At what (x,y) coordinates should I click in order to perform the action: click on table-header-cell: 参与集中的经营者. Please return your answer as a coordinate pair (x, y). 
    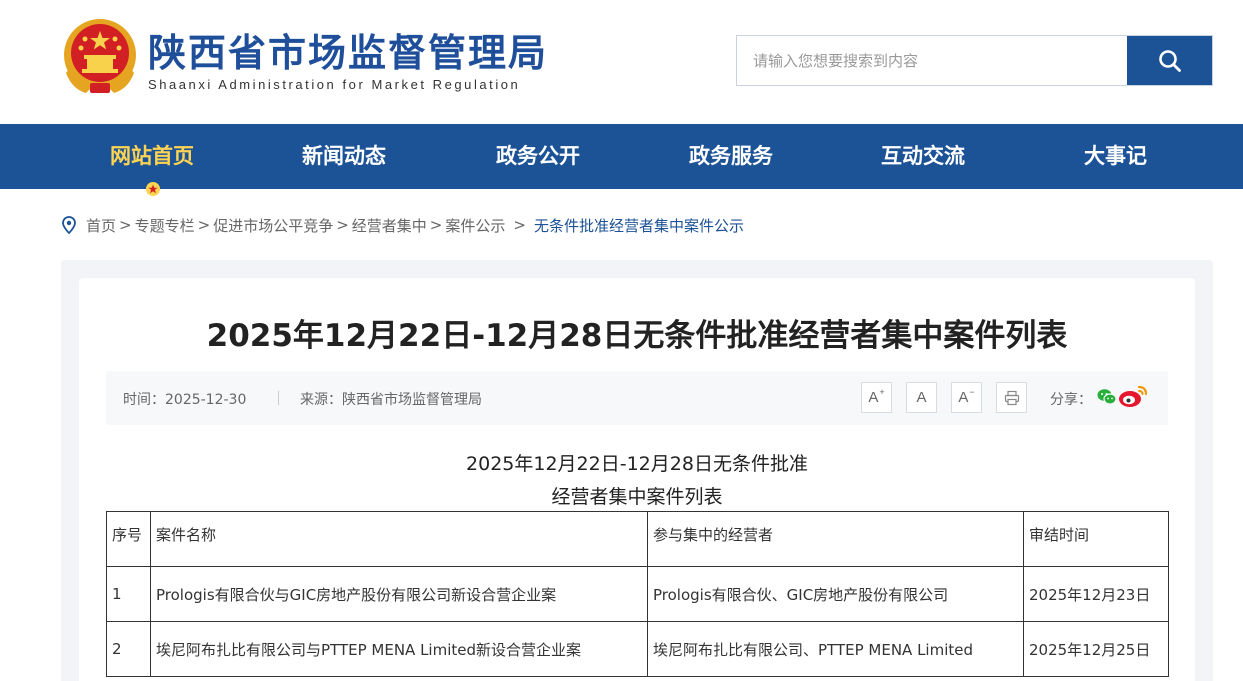
    Looking at the image, I should click on (835, 539).